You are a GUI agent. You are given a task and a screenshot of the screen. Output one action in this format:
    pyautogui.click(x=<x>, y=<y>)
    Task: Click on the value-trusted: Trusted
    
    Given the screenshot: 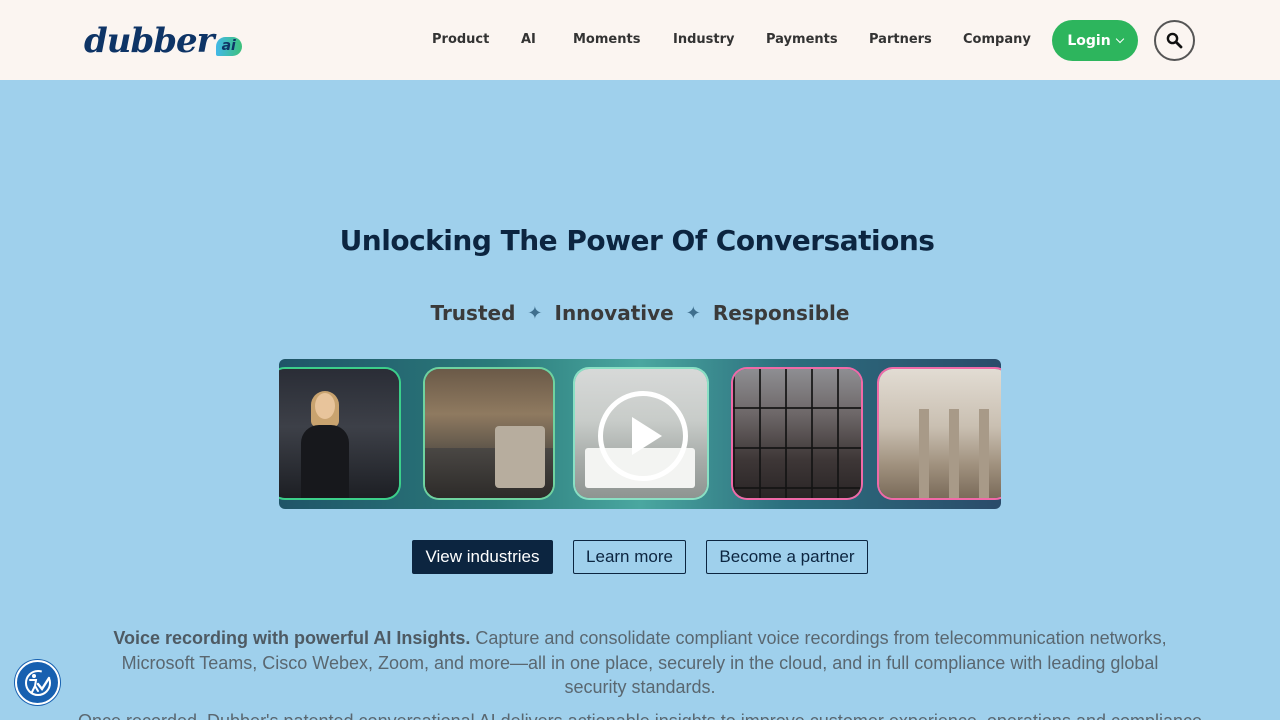 What is the action you would take?
    pyautogui.click(x=473, y=313)
    